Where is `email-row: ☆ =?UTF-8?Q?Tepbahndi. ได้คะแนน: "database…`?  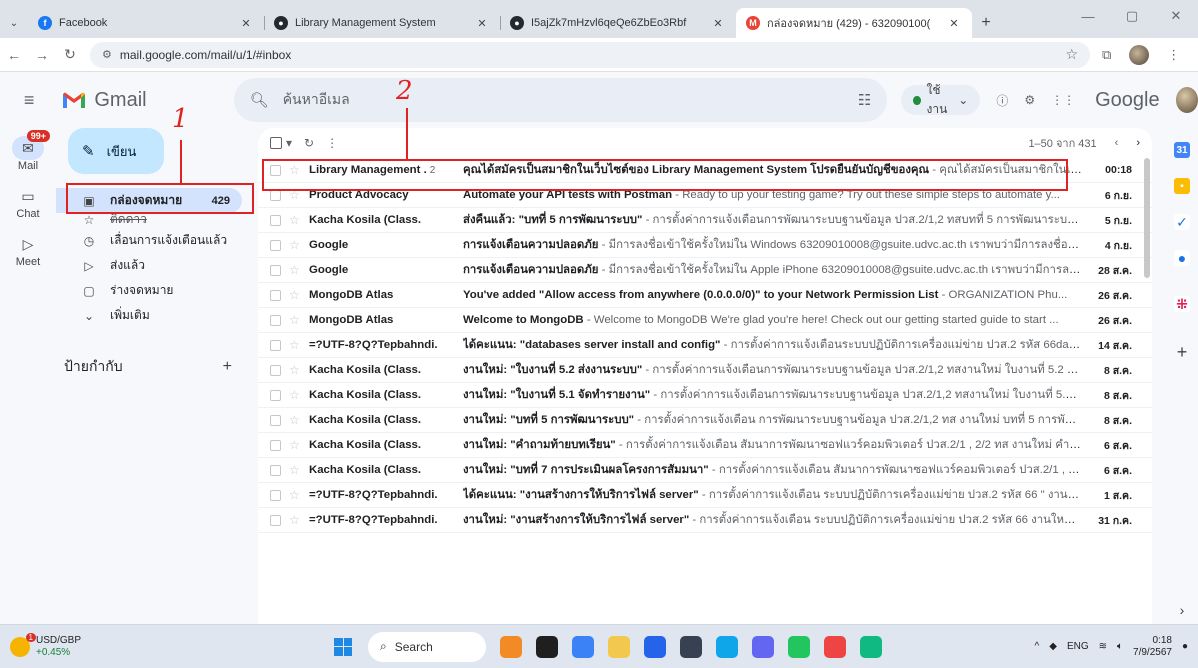 email-row: ☆ =?UTF-8?Q?Tepbahndi. ได้คะแนน: "database… is located at coordinates (705, 345).